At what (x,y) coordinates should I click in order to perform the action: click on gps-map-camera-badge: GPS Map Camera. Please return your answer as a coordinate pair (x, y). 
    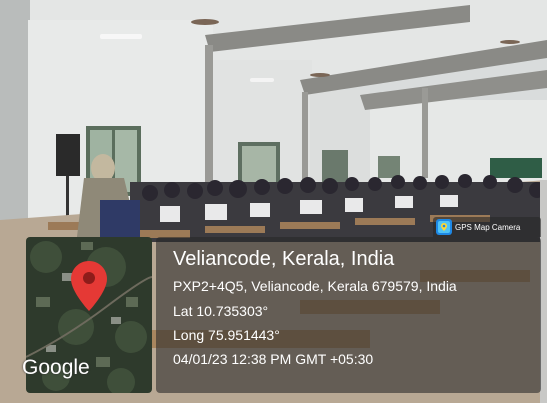
    Looking at the image, I should click on (487, 227).